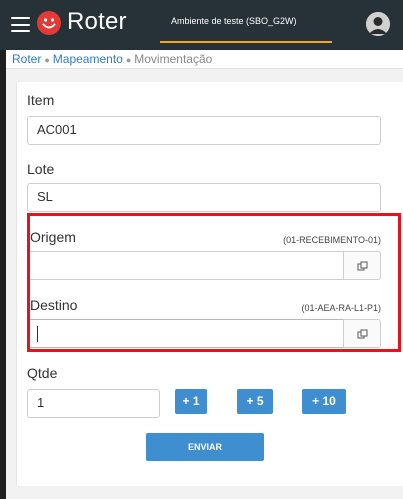  Describe the element at coordinates (205, 447) in the screenshot. I see `enviar-button: ENVIAR` at that location.